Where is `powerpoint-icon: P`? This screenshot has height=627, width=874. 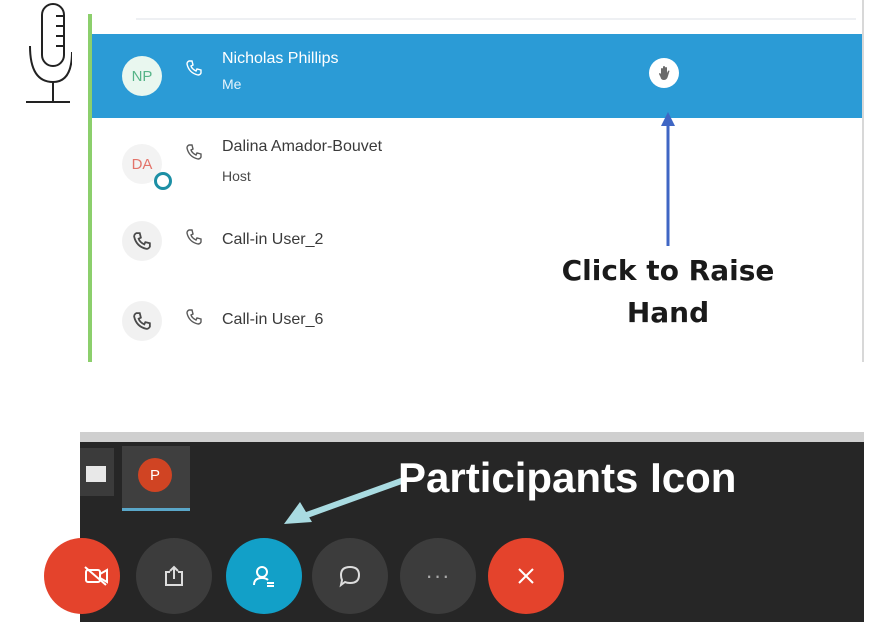 powerpoint-icon: P is located at coordinates (155, 475).